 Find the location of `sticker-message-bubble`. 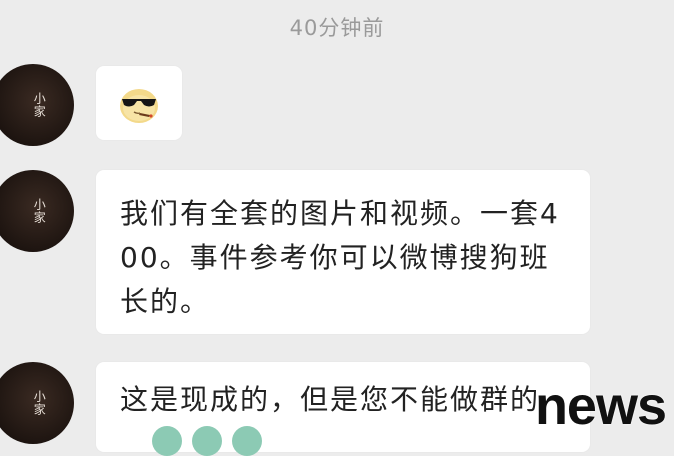

sticker-message-bubble is located at coordinates (139, 103).